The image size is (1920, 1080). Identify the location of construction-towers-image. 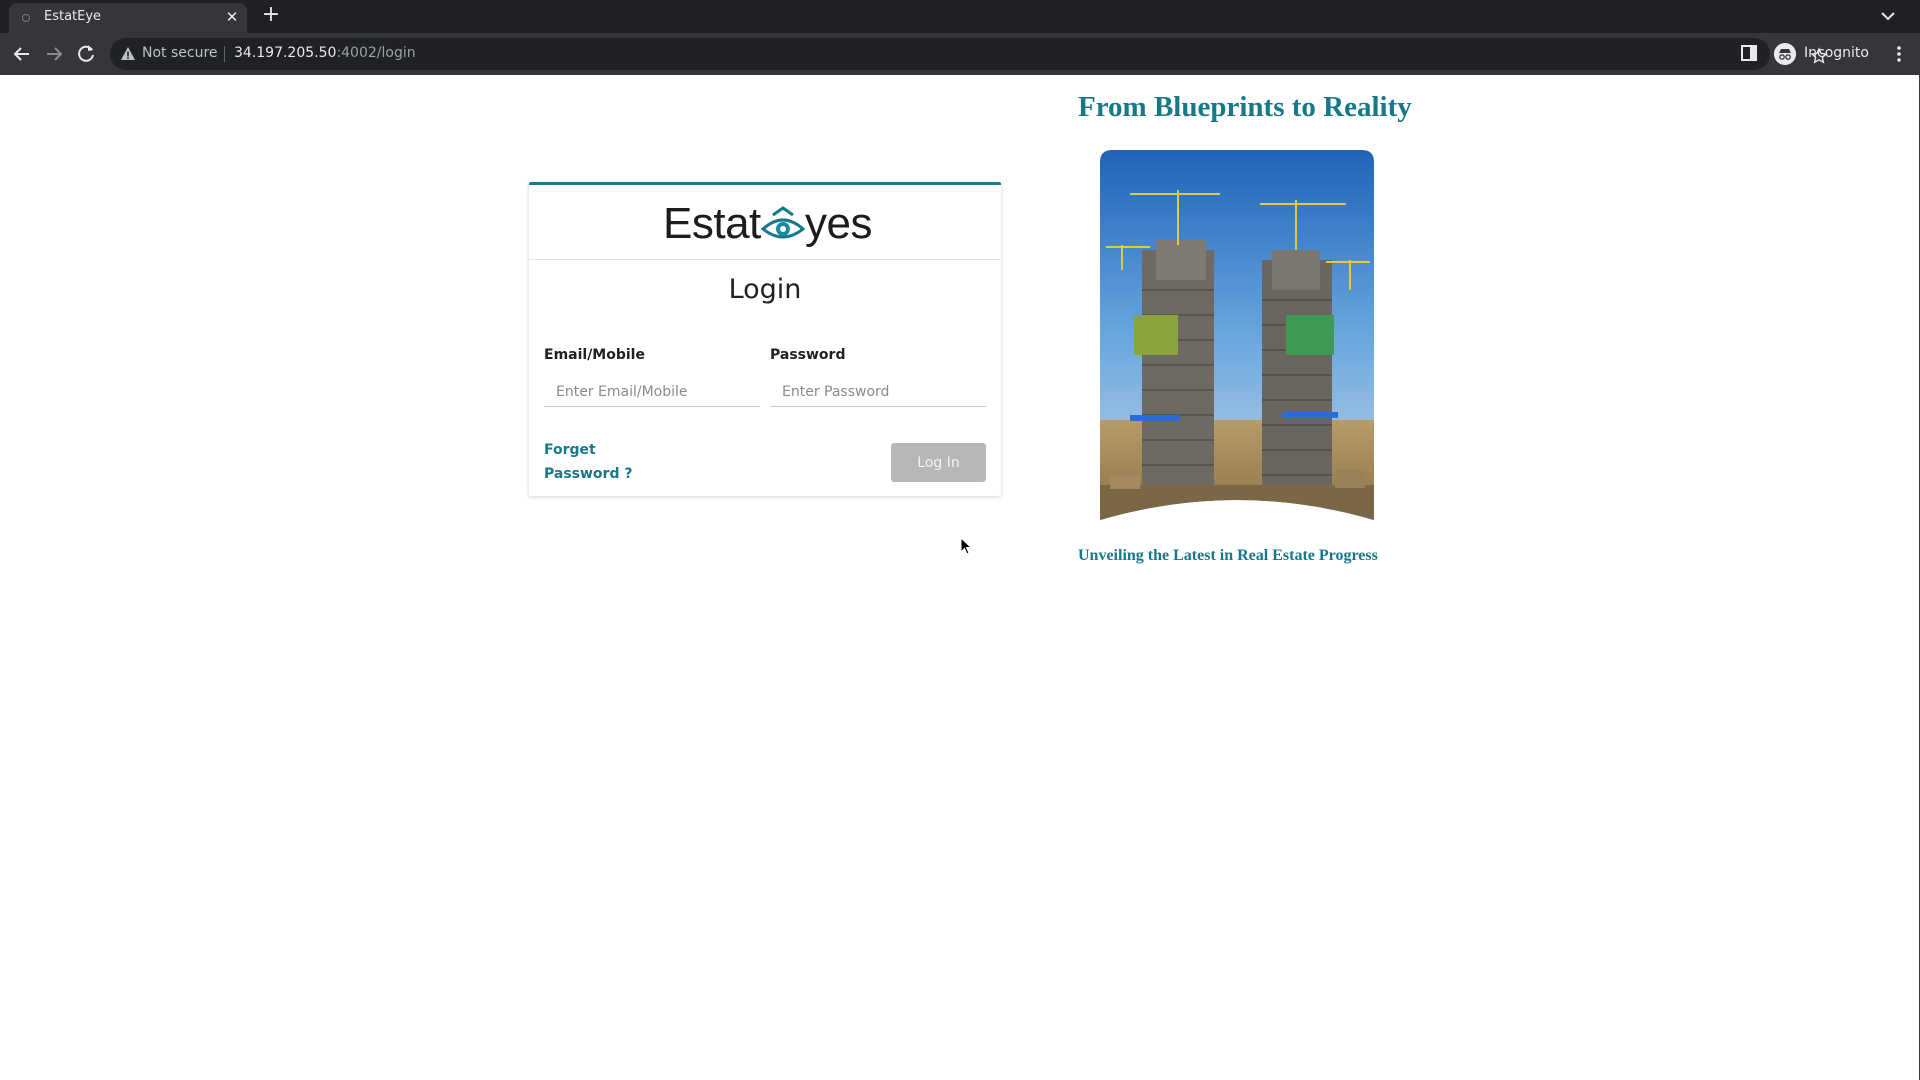
(1237, 335).